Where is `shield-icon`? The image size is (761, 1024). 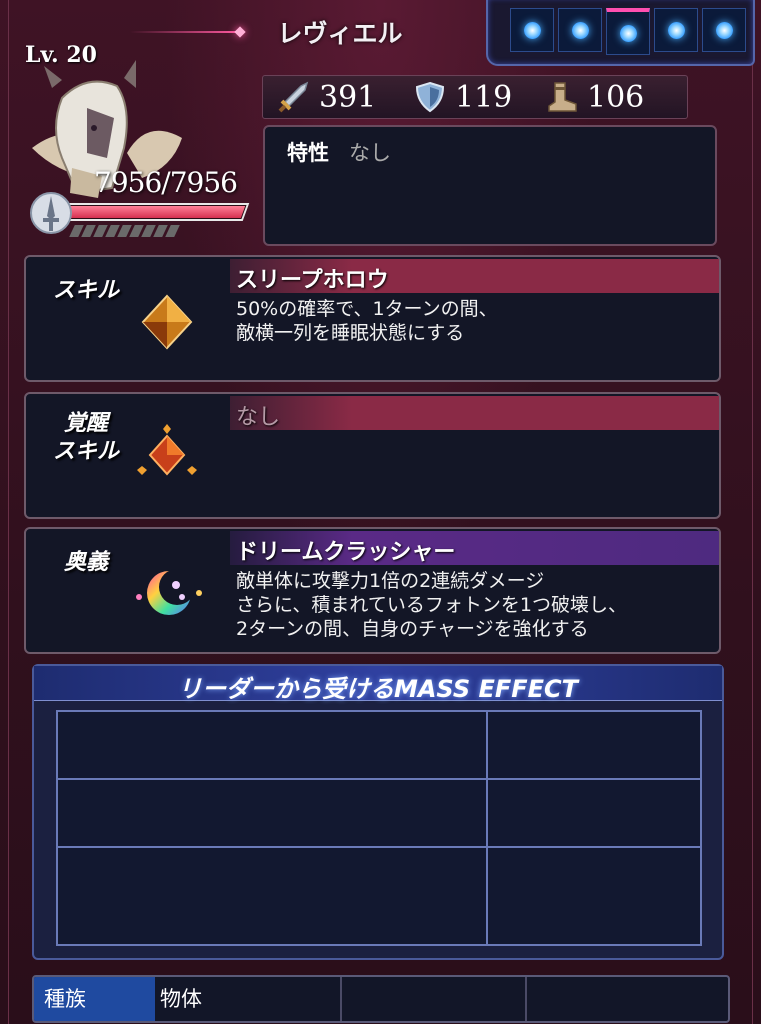
shield-icon is located at coordinates (430, 97).